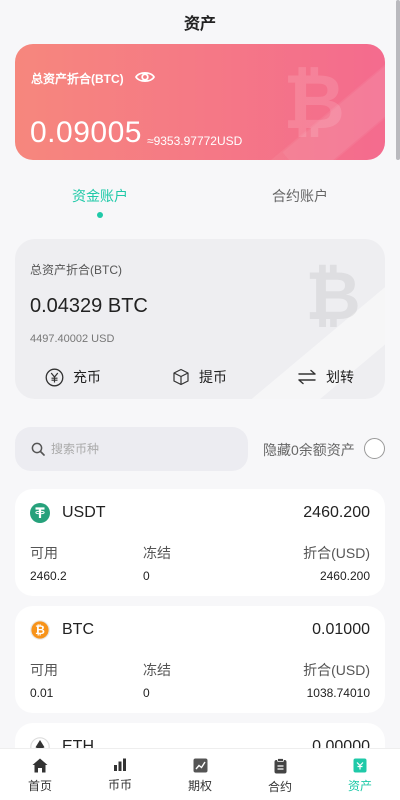 This screenshot has height=800, width=400. What do you see at coordinates (360, 774) in the screenshot?
I see `nav-item-assets: 资产` at bounding box center [360, 774].